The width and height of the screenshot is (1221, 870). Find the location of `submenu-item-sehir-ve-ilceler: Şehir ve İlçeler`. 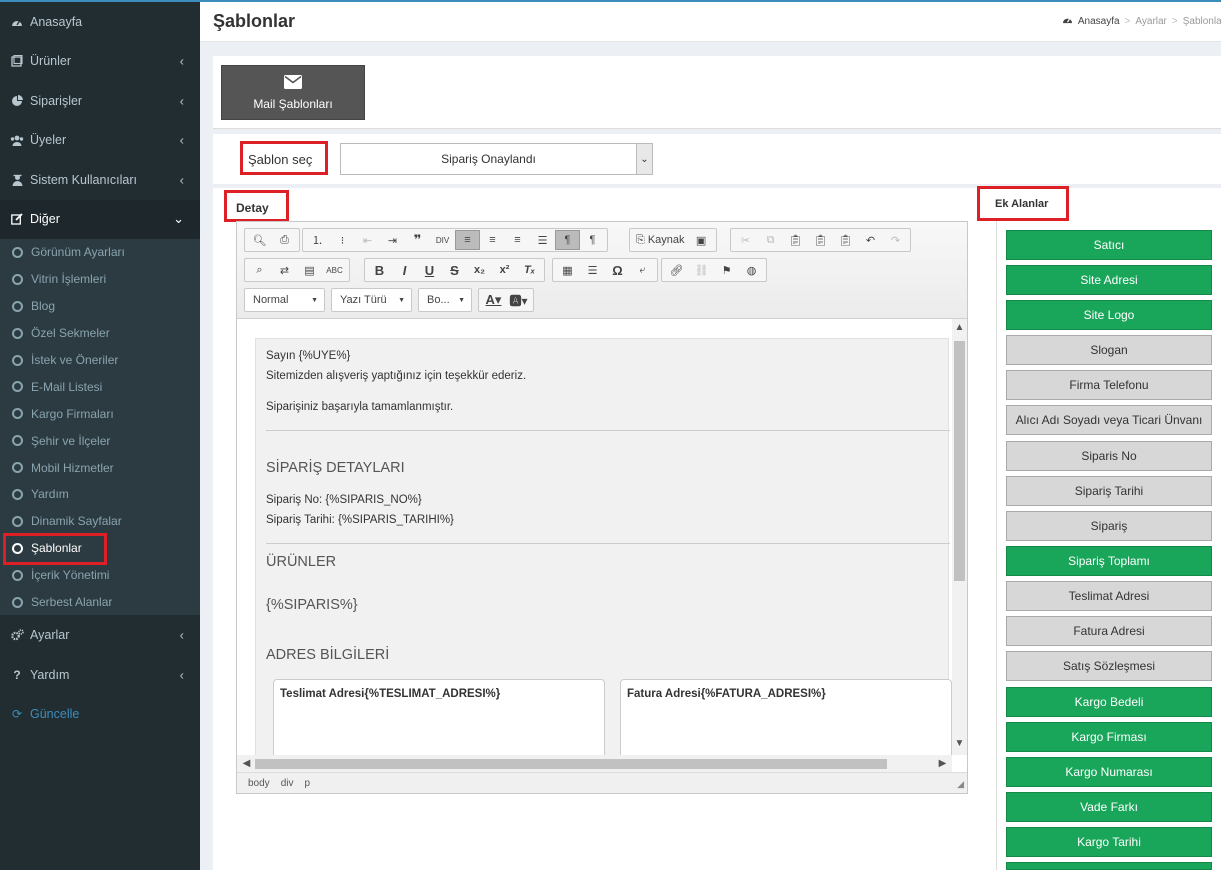

submenu-item-sehir-ve-ilceler: Şehir ve İlçeler is located at coordinates (100, 440).